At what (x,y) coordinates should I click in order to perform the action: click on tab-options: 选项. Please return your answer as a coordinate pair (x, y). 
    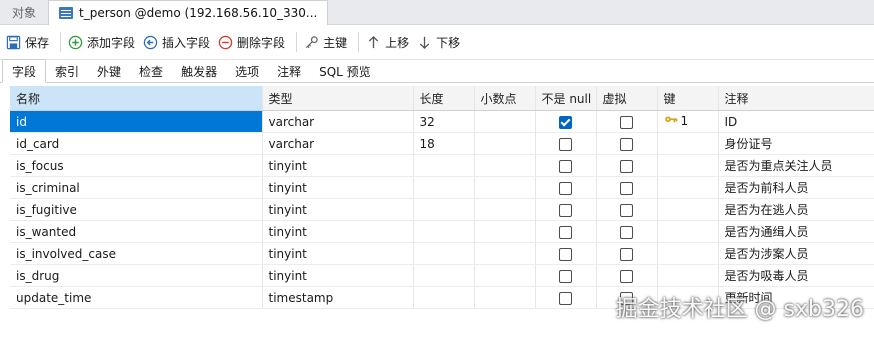
    Looking at the image, I should click on (247, 71).